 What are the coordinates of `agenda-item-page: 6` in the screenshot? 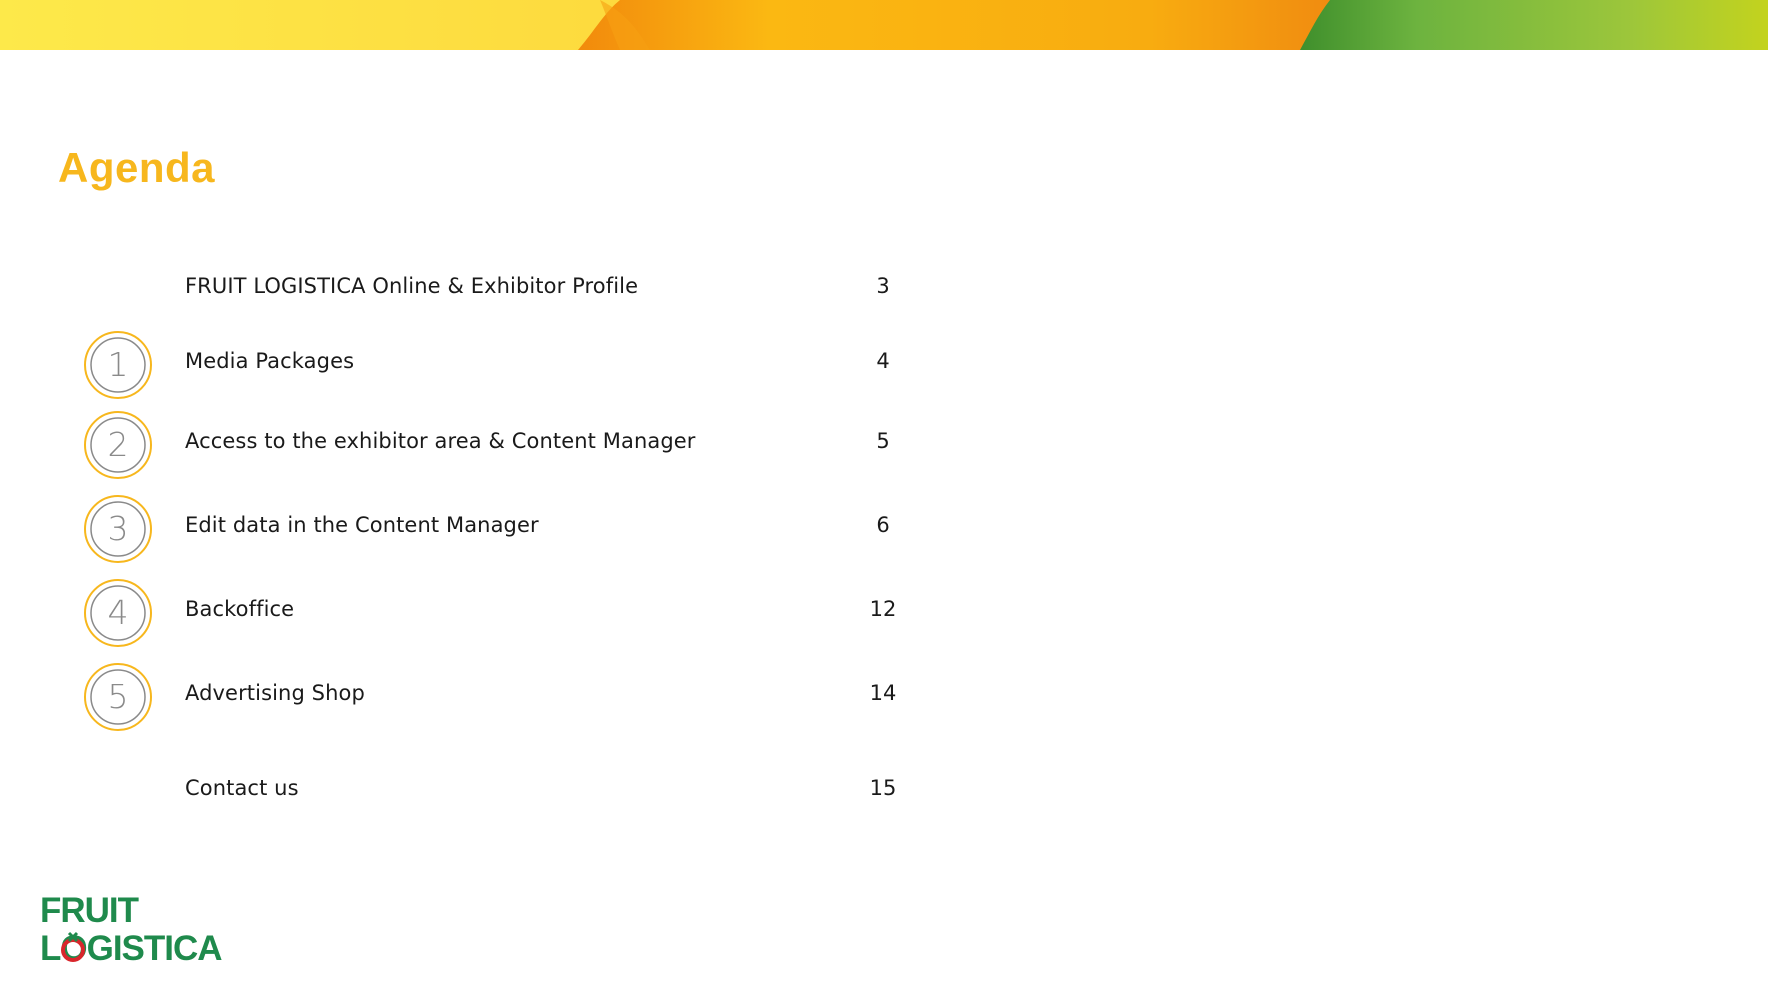 It's located at (883, 525).